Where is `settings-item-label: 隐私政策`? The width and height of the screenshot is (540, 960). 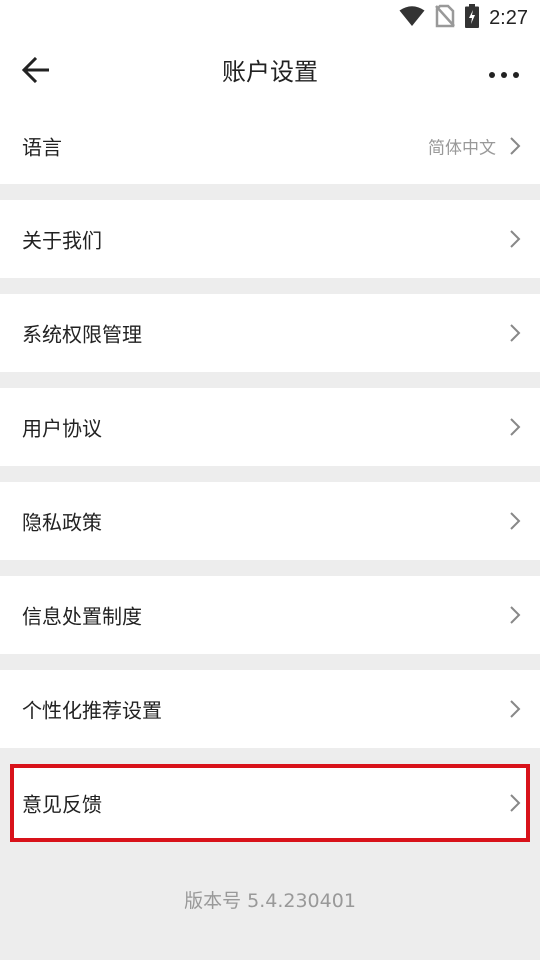
settings-item-label: 隐私政策 is located at coordinates (62, 522).